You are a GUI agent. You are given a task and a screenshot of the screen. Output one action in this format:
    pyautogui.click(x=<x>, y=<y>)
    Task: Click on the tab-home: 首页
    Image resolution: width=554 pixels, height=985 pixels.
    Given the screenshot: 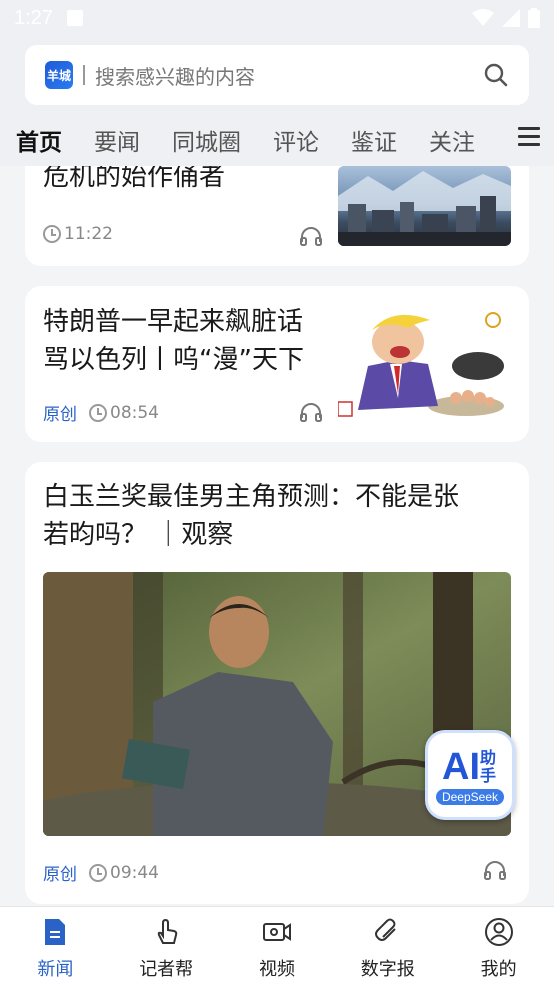 What is the action you would take?
    pyautogui.click(x=39, y=140)
    